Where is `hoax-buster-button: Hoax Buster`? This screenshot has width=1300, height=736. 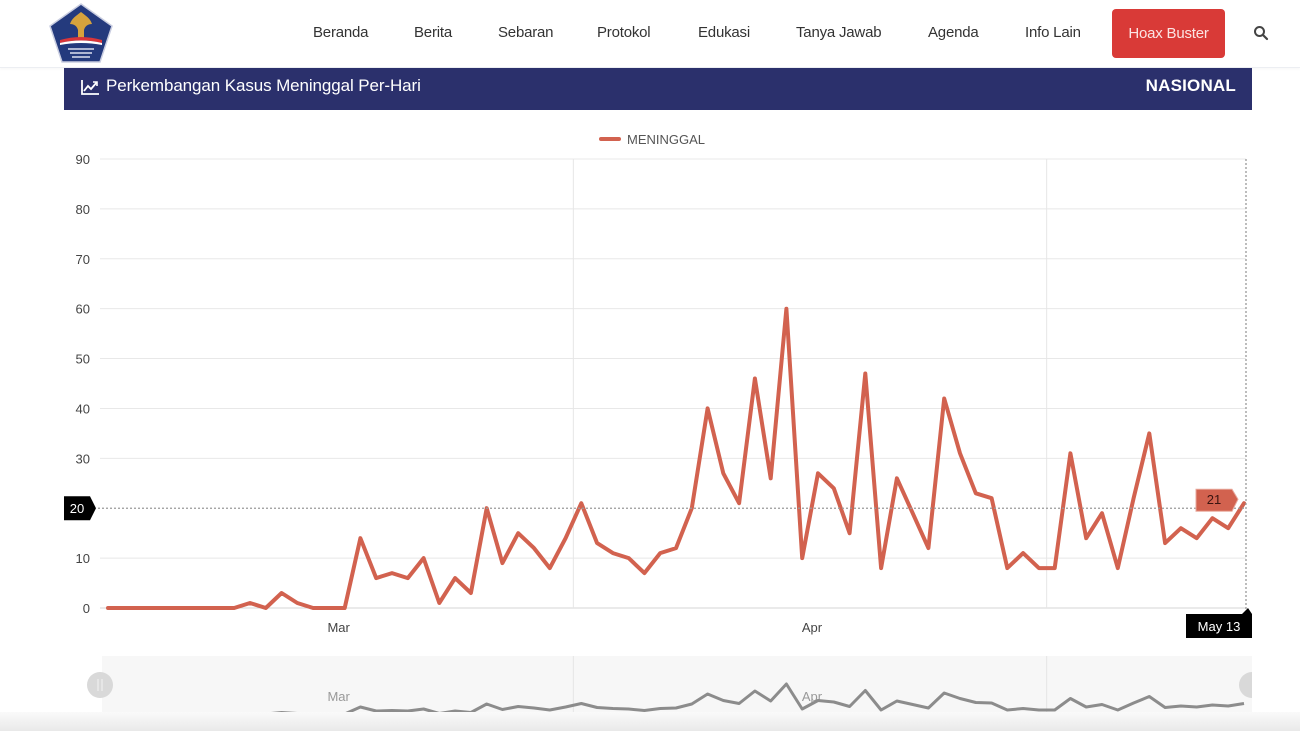
hoax-buster-button: Hoax Buster is located at coordinates (1168, 33).